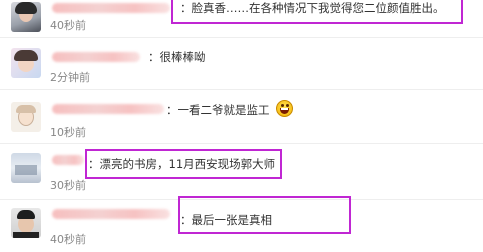  What do you see at coordinates (70, 77) in the screenshot?
I see `timestamp: 2分钟前` at bounding box center [70, 77].